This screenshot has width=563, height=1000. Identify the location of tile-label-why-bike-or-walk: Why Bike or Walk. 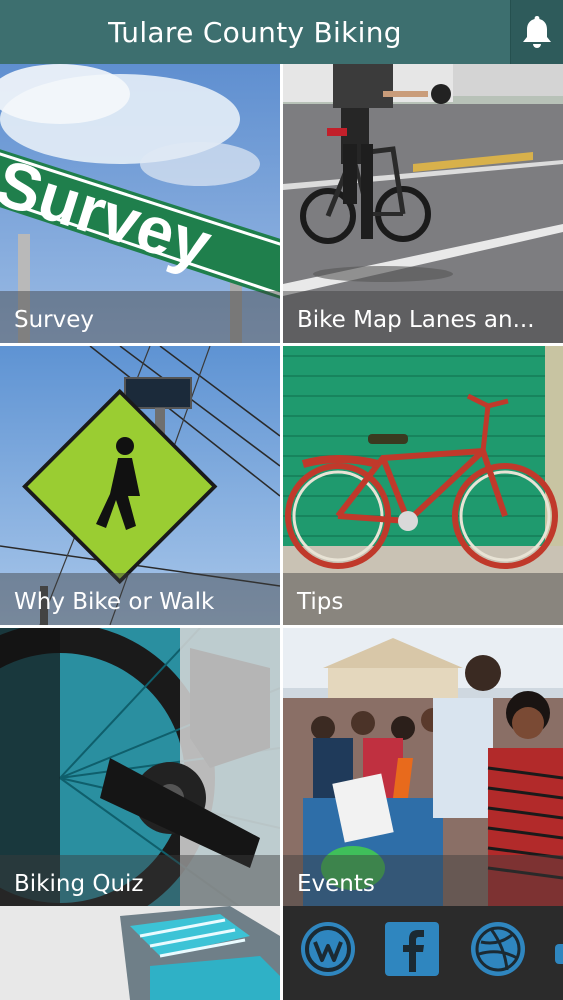
(114, 602).